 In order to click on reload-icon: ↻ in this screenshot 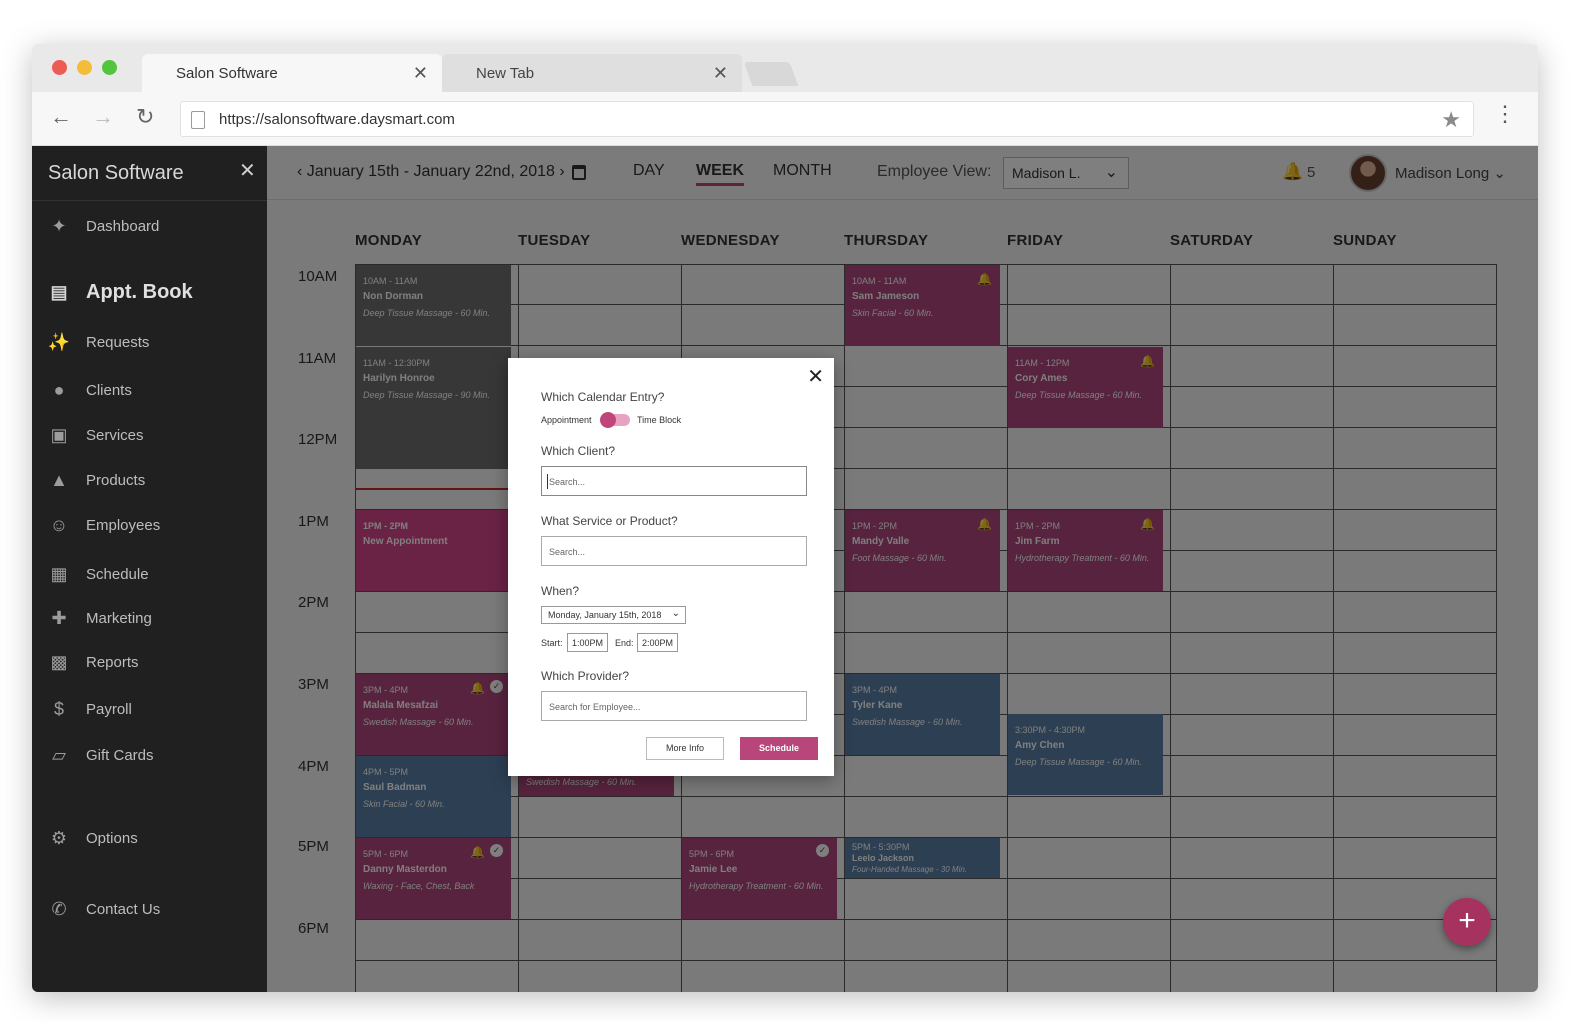, I will do `click(145, 117)`.